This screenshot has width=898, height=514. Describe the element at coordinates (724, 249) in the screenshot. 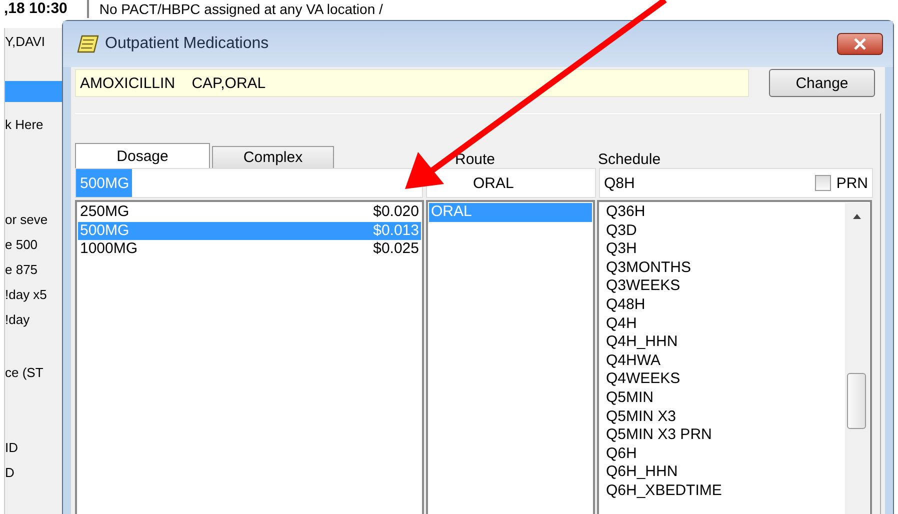

I see `list-item: Q3H` at that location.